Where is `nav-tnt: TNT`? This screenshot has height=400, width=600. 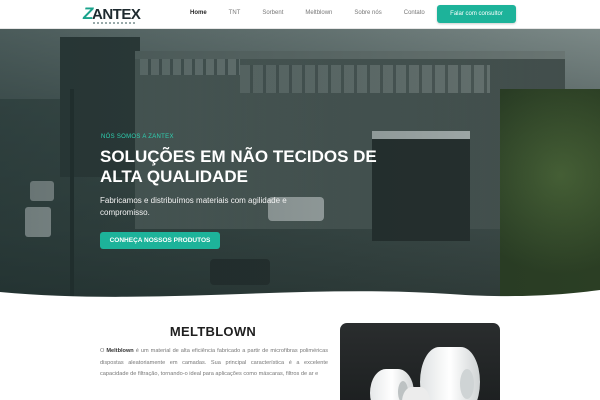 nav-tnt: TNT is located at coordinates (235, 13).